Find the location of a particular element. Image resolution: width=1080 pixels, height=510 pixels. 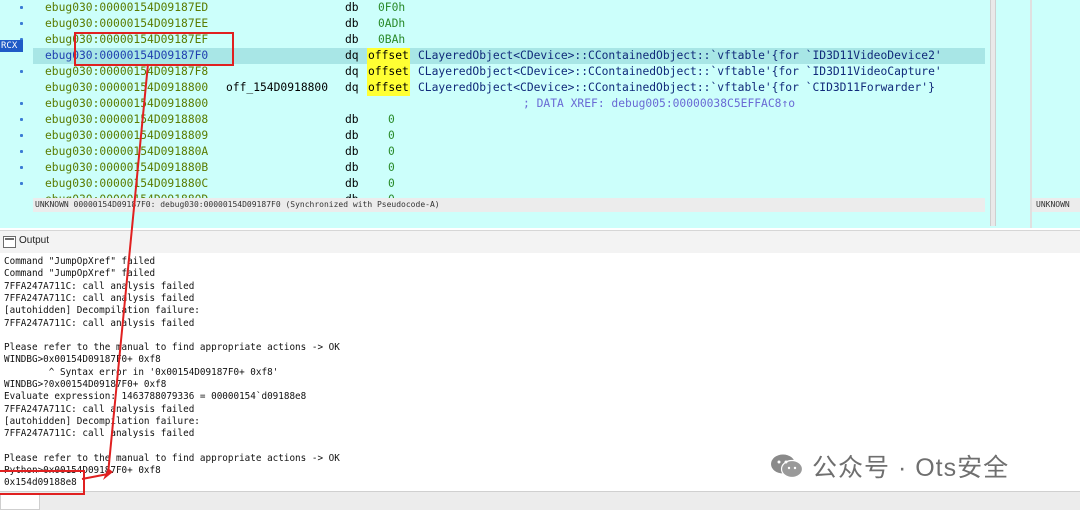

command-input is located at coordinates (20, 502).